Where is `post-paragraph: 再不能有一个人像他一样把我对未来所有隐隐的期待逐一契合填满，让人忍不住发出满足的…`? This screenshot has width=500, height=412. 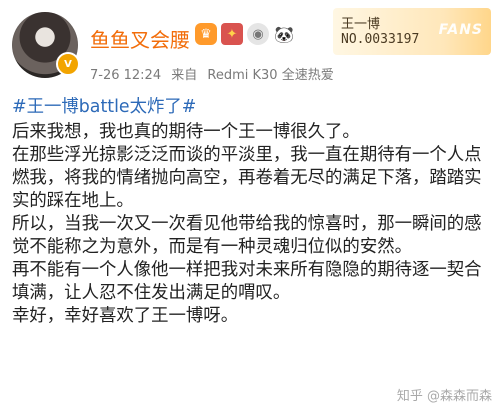
post-paragraph: 再不能有一个人像他一样把我对未来所有隐隐的期待逐一契合填满，让人忍不住发出满足的… is located at coordinates (247, 281).